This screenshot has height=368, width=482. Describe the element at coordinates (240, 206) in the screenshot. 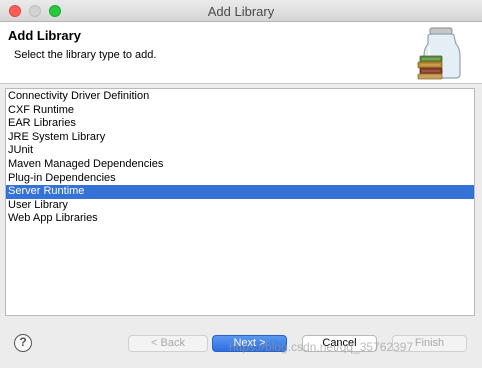

I see `list-item: User Library` at that location.